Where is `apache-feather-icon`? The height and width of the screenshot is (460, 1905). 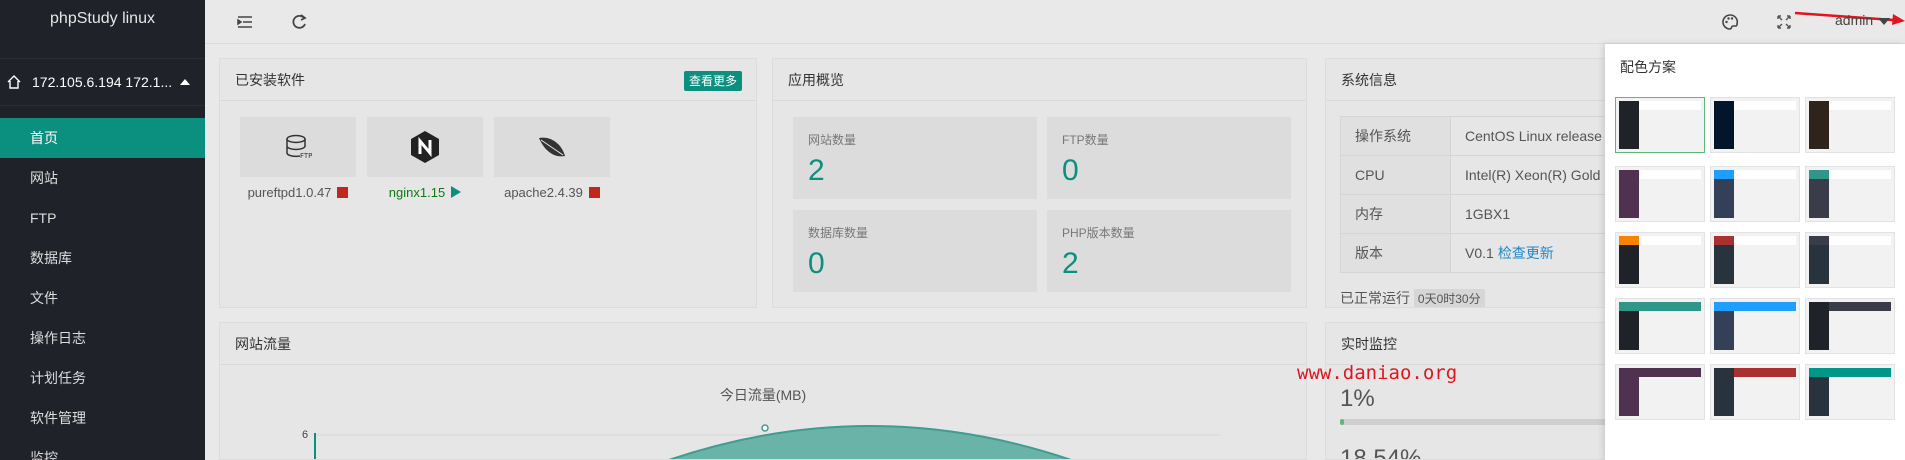 apache-feather-icon is located at coordinates (552, 147).